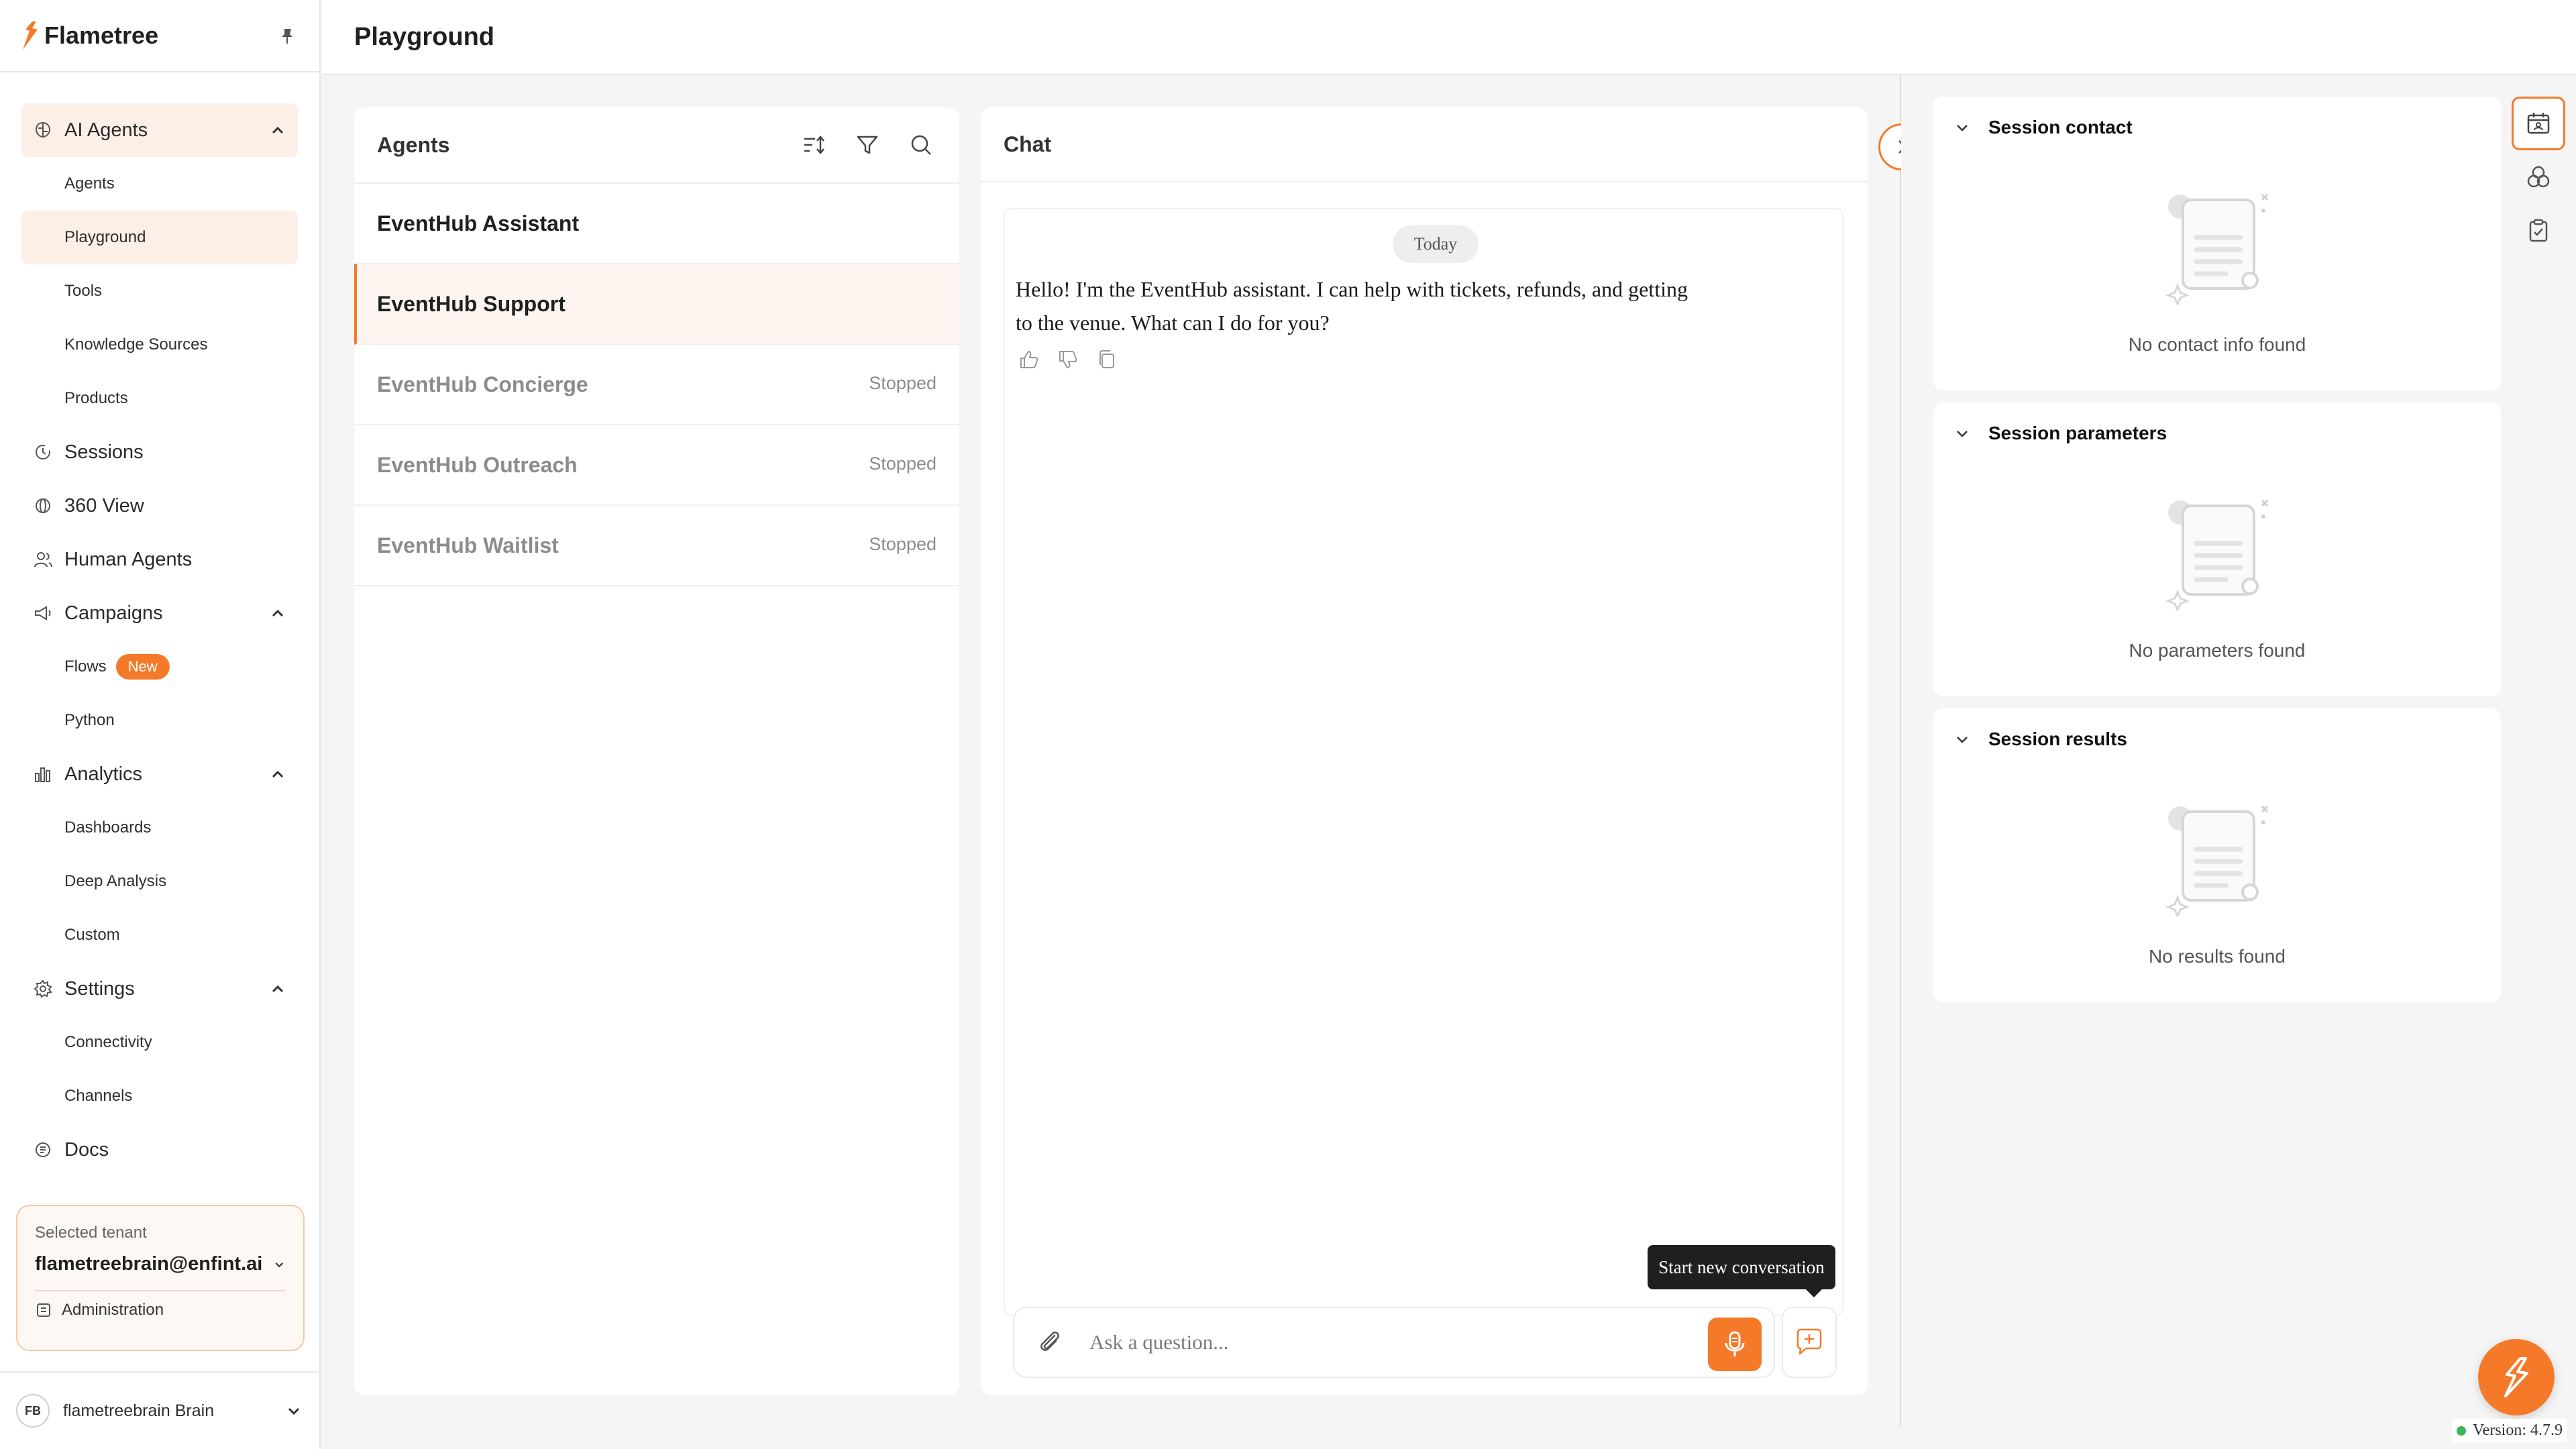 This screenshot has width=2576, height=1449. Describe the element at coordinates (2060, 127) in the screenshot. I see `session-contact-title: Session contact` at that location.